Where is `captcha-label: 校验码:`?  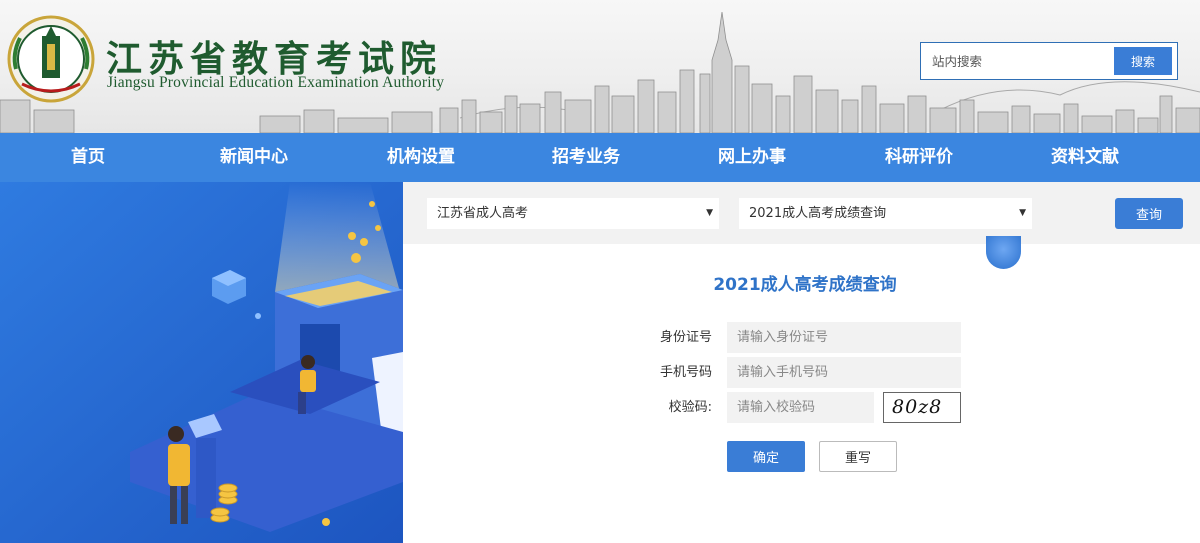
captcha-label: 校验码: is located at coordinates (690, 407).